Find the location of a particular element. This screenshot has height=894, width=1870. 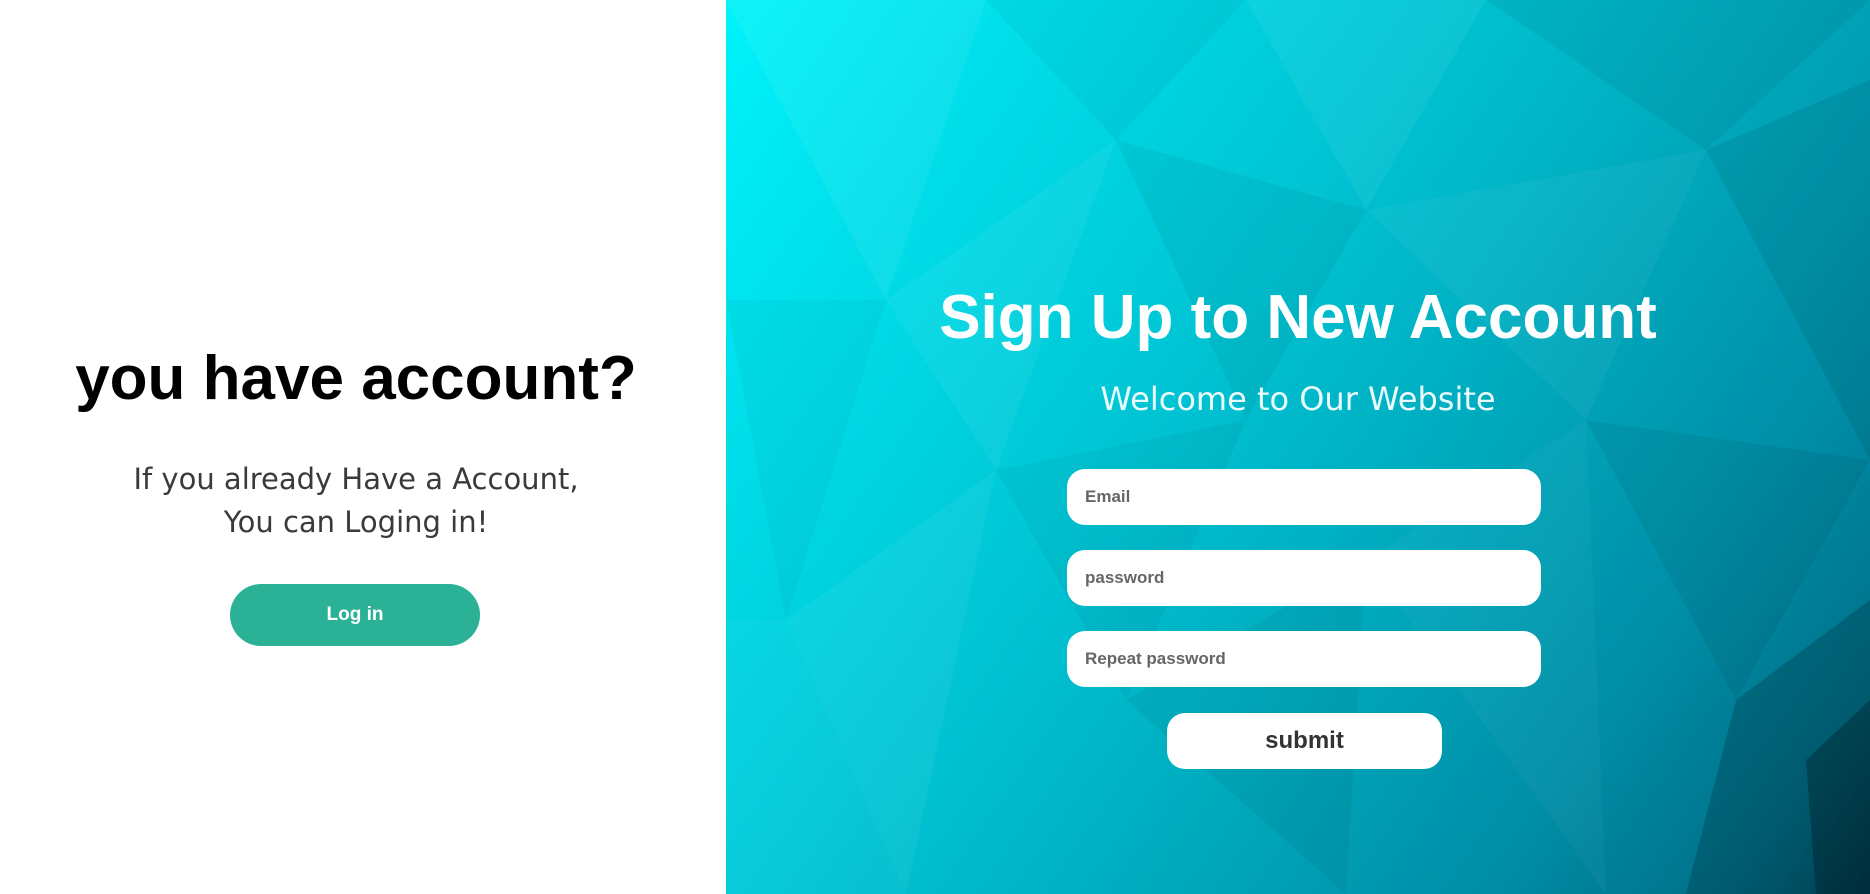

signup-title: Sign Up to New Account is located at coordinates (1298, 317).